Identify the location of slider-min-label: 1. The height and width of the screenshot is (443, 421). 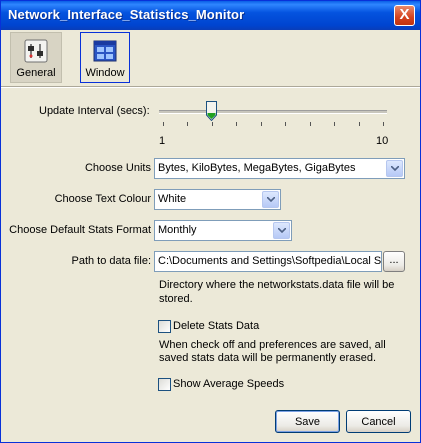
(162, 141).